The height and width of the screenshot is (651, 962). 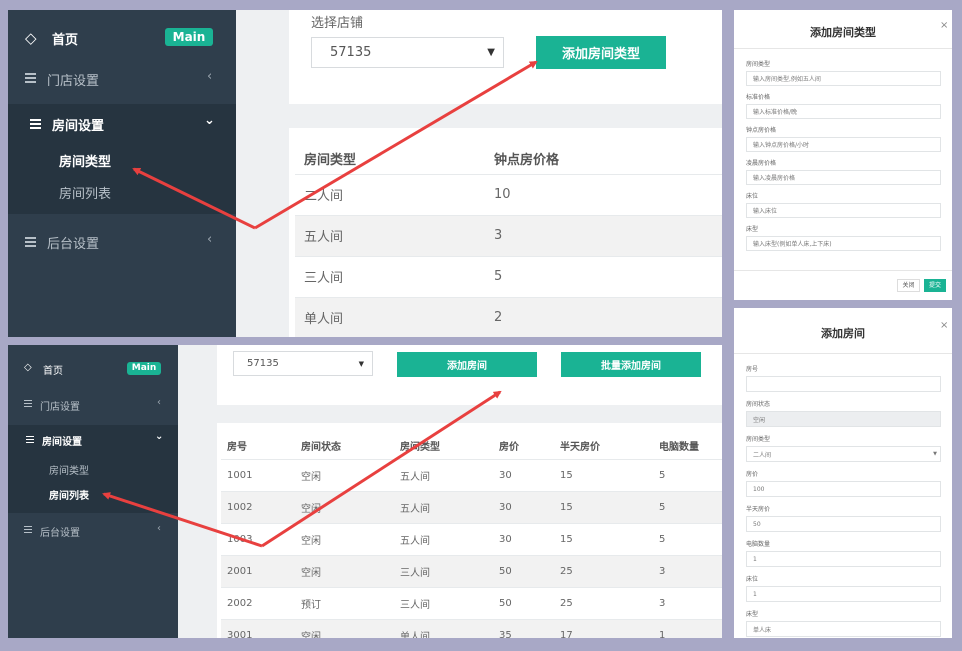 What do you see at coordinates (505, 57) in the screenshot?
I see `store-select-card: 选择店铺 57135 ▼ 添加房间类型` at bounding box center [505, 57].